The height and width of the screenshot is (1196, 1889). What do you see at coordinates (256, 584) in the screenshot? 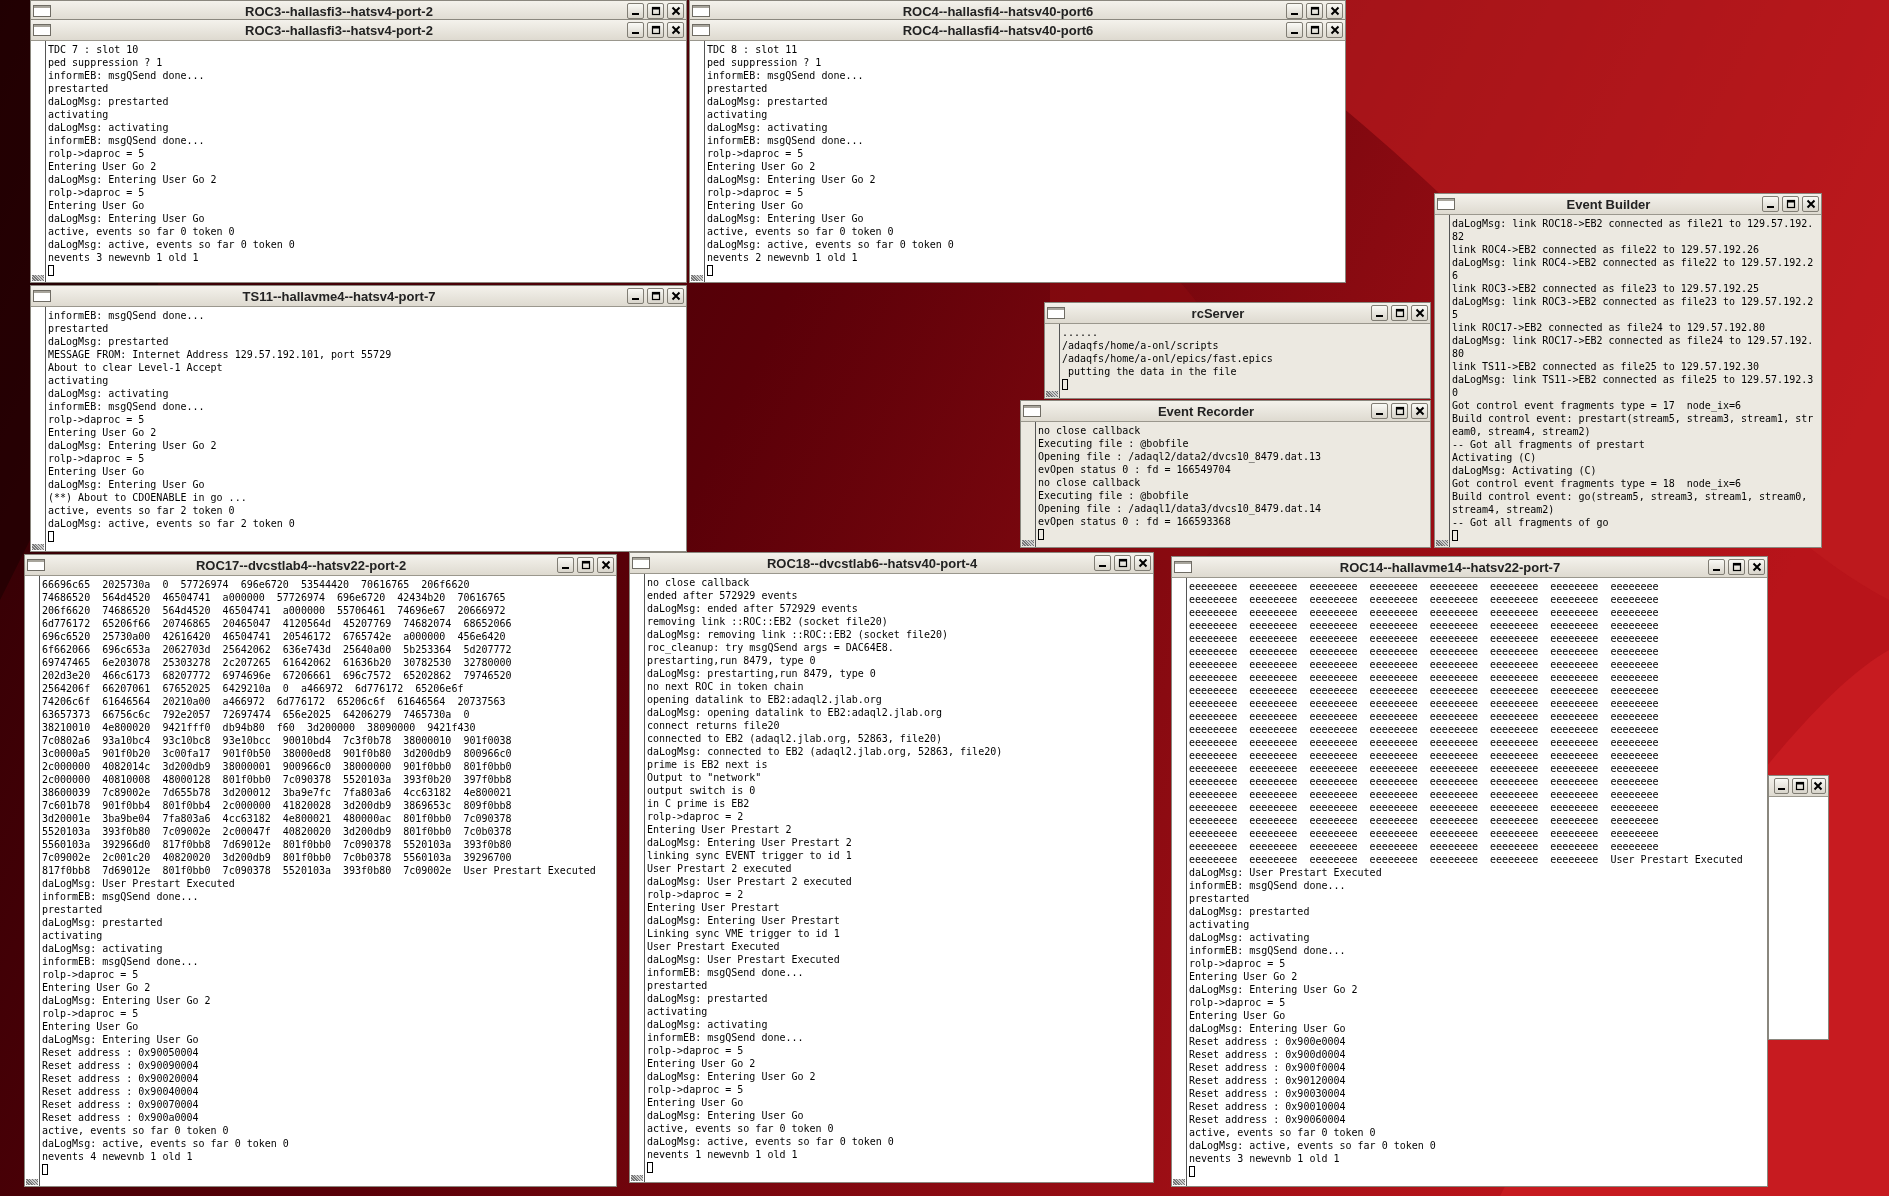
I see `terminal-line: 66696c65 2025730a 0 57726974 696e6720 53544420 70616765 206f6620` at bounding box center [256, 584].